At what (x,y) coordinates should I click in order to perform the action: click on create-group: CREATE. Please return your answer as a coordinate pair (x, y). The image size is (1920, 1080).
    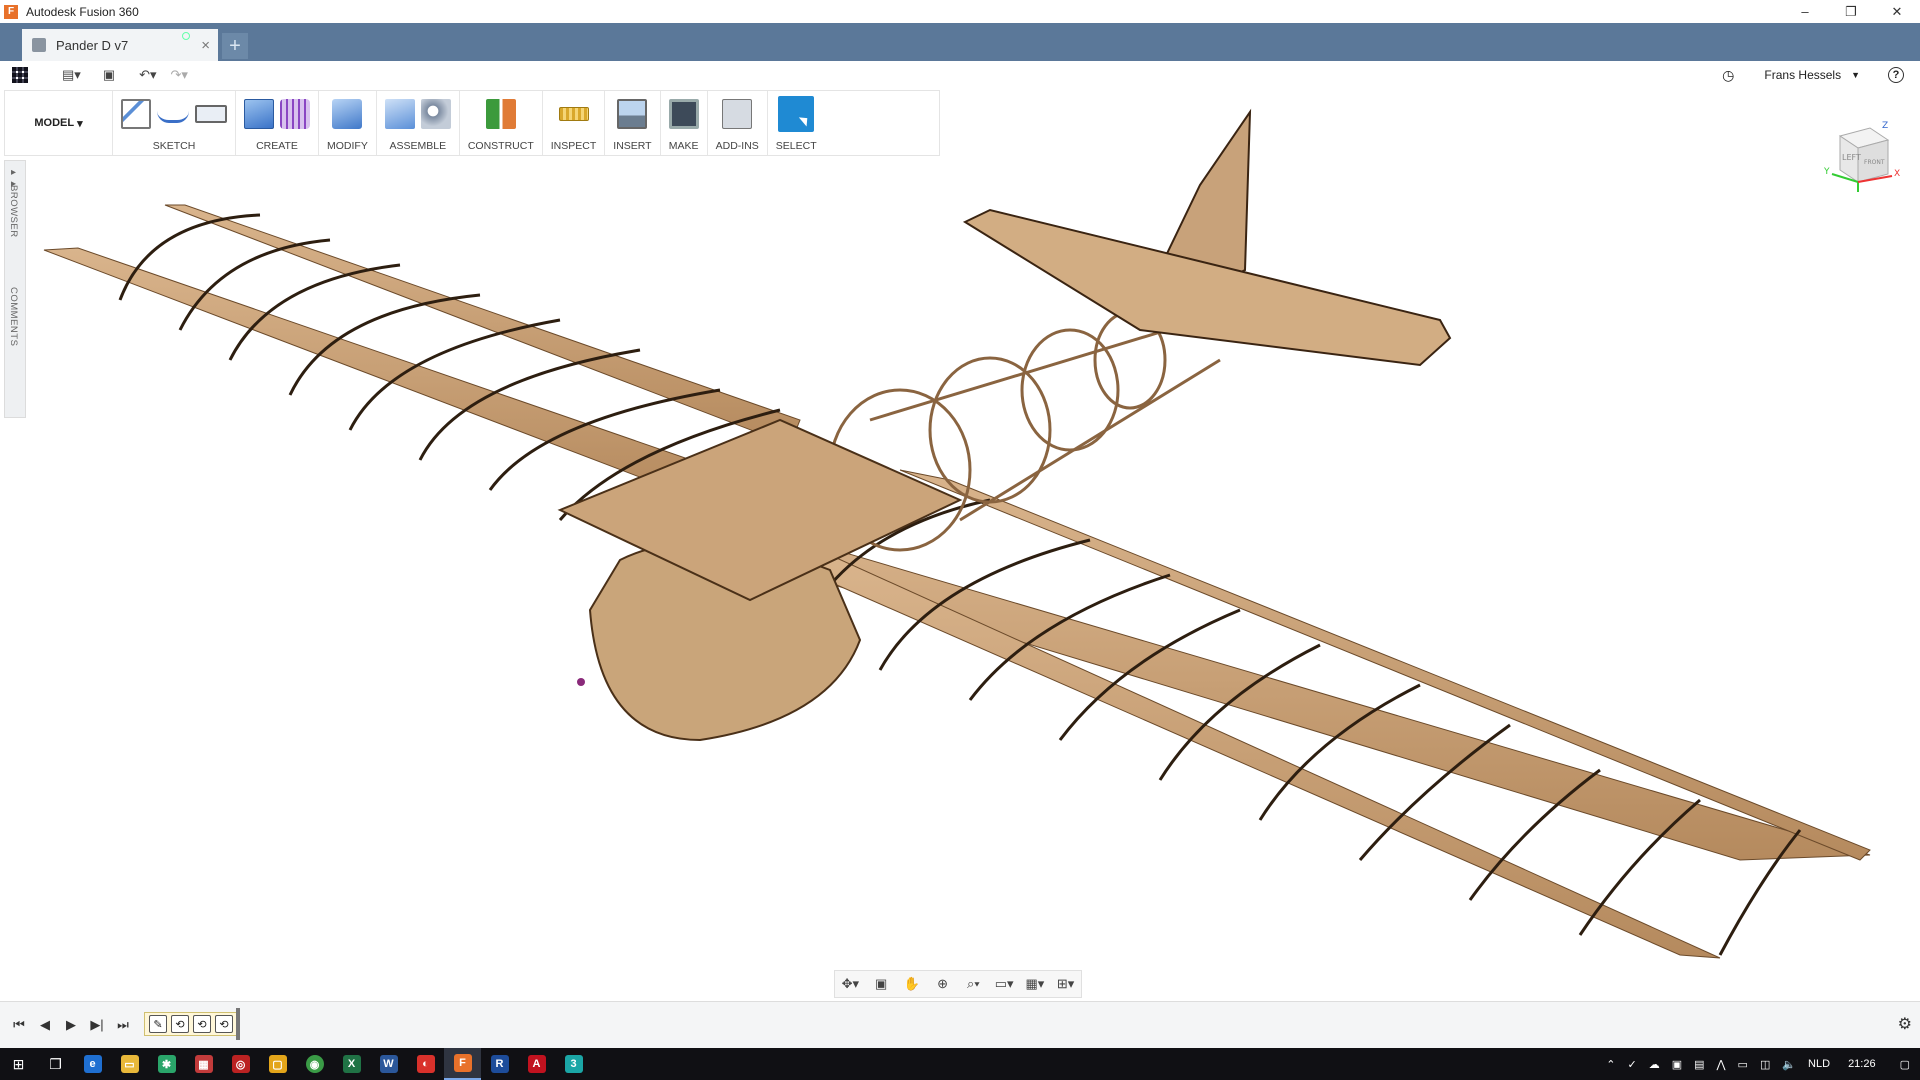
    Looking at the image, I should click on (277, 123).